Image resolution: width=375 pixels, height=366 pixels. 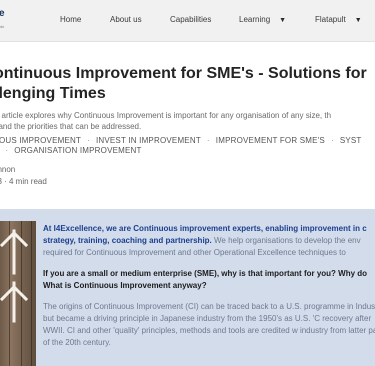 I want to click on nav-item-label: Learning, so click(x=255, y=19).